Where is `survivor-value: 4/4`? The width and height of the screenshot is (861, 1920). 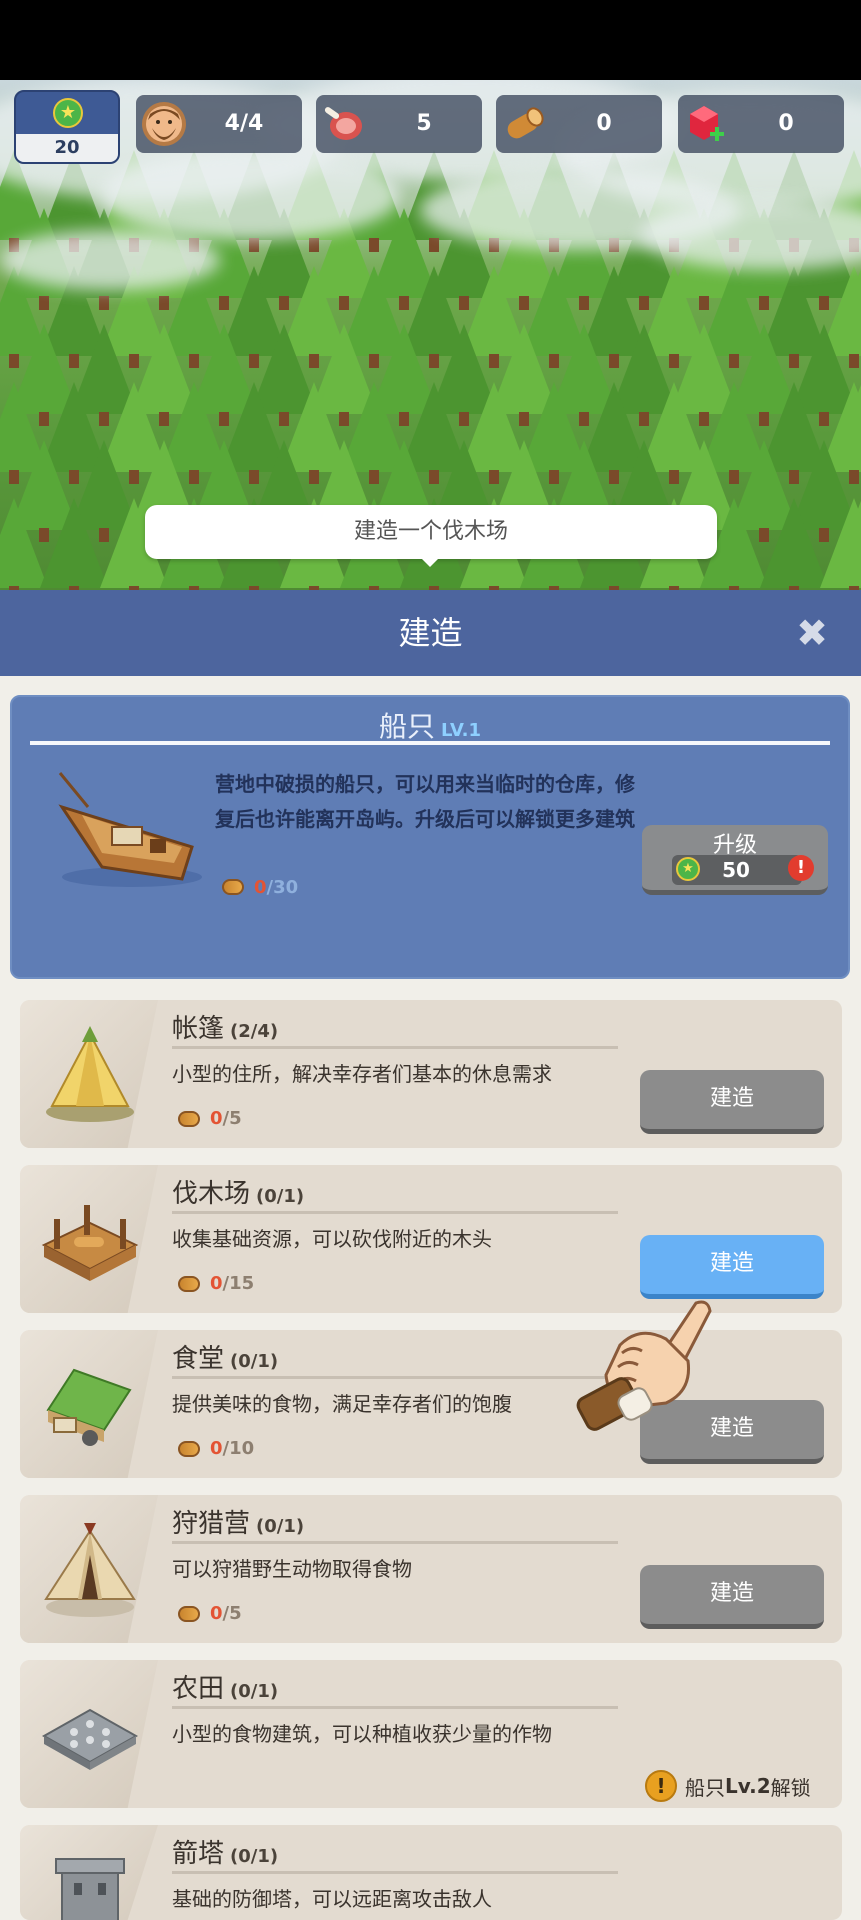
survivor-value: 4/4 is located at coordinates (244, 123).